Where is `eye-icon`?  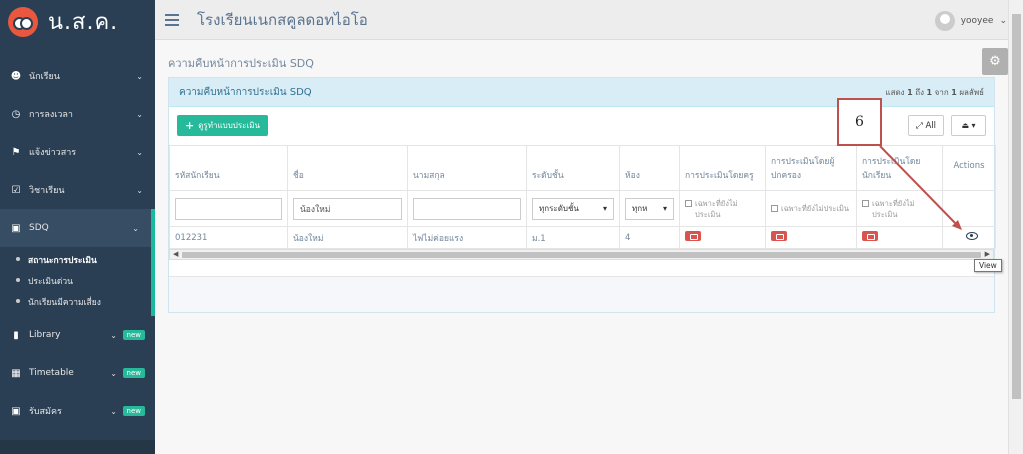
eye-icon is located at coordinates (972, 236).